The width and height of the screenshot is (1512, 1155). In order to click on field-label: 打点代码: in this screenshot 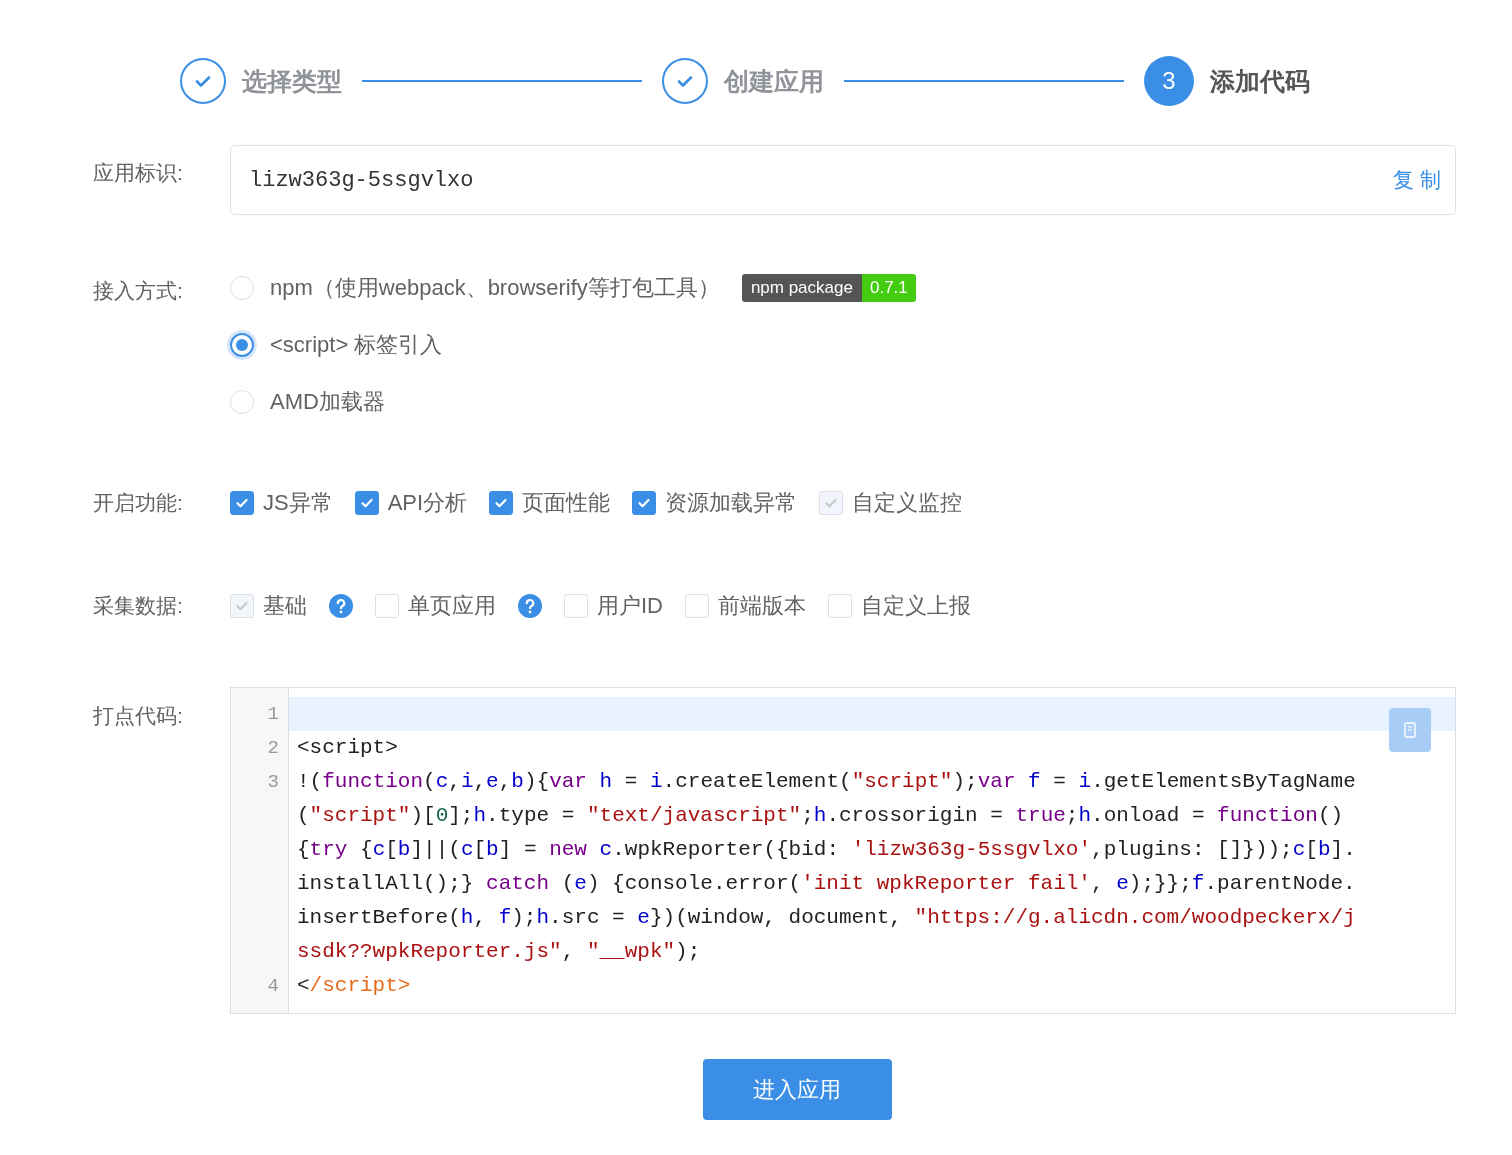, I will do `click(138, 716)`.